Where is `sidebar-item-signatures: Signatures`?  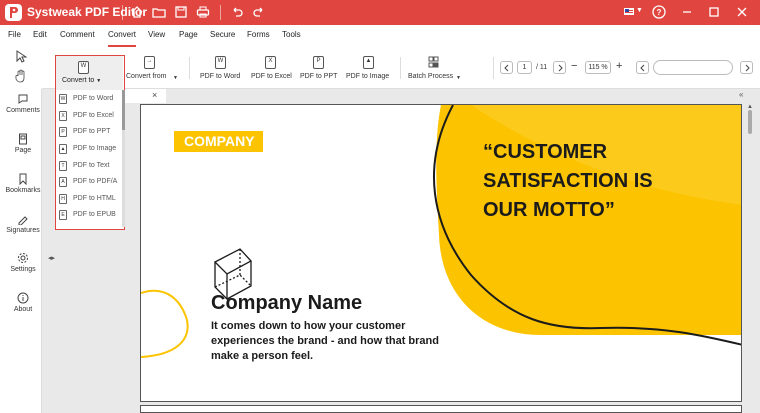 sidebar-item-signatures: Signatures is located at coordinates (23, 223).